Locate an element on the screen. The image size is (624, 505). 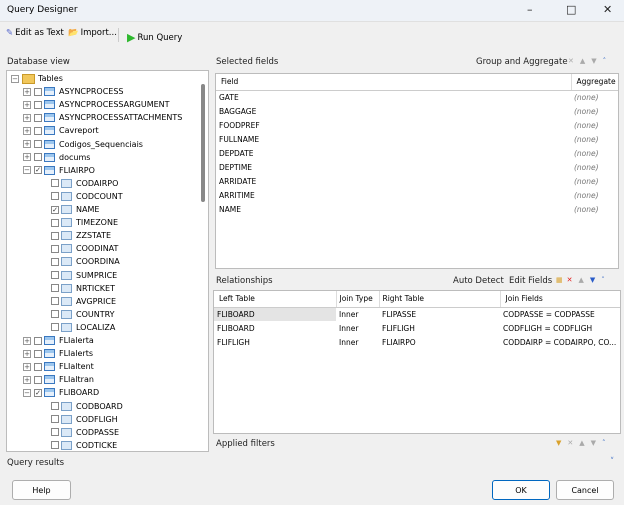
tree-item: TIMEZONE is located at coordinates (84, 222).